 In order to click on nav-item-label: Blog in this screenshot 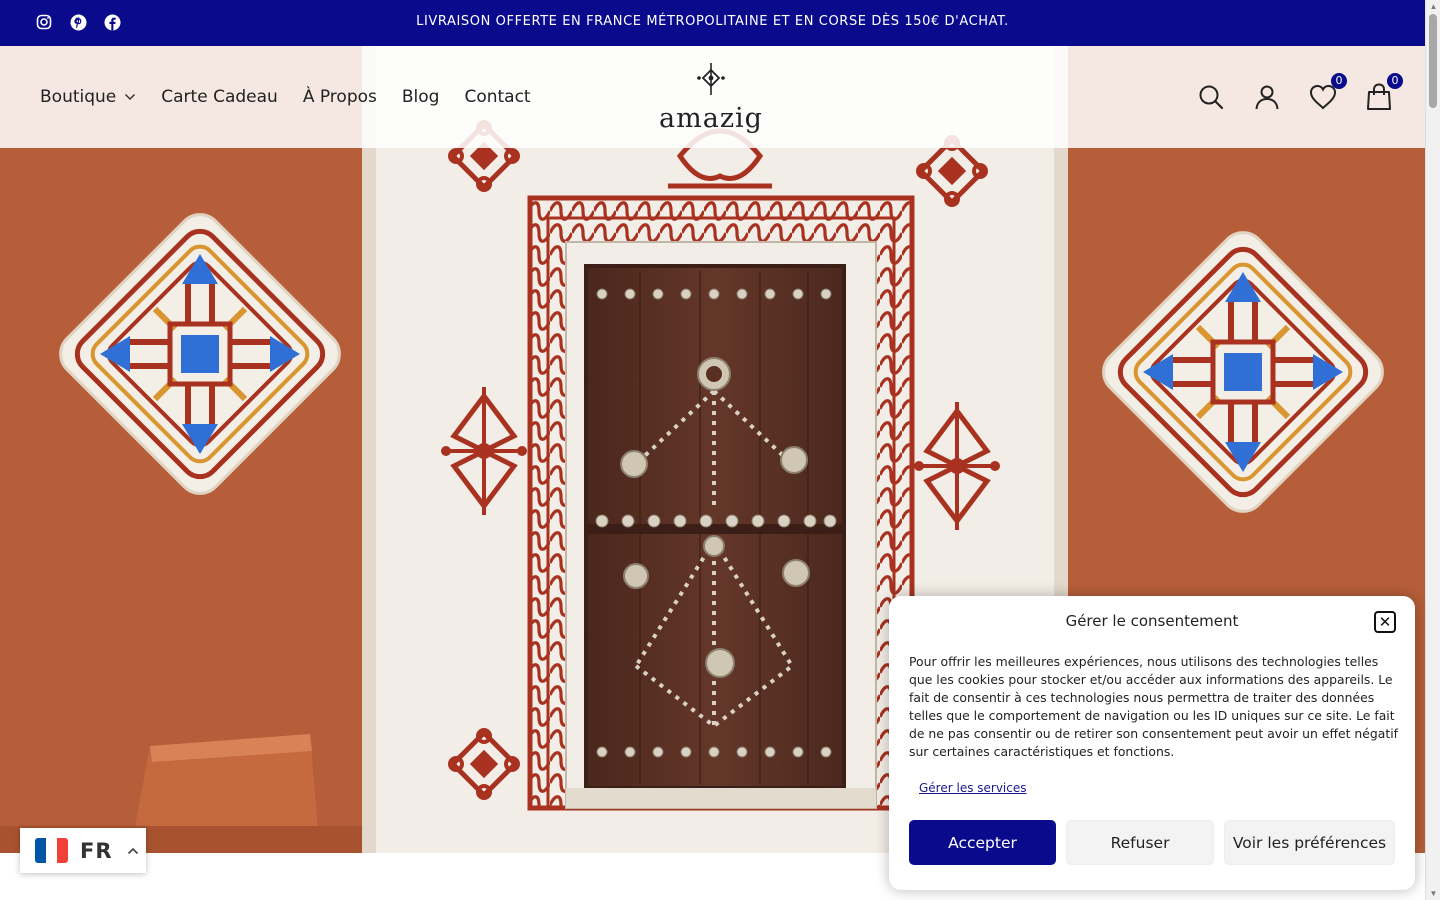, I will do `click(420, 97)`.